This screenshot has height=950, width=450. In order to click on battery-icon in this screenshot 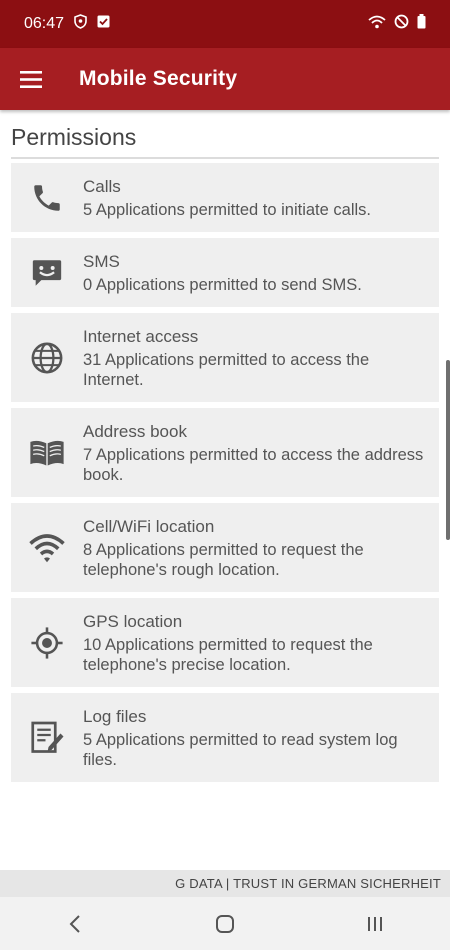, I will do `click(421, 24)`.